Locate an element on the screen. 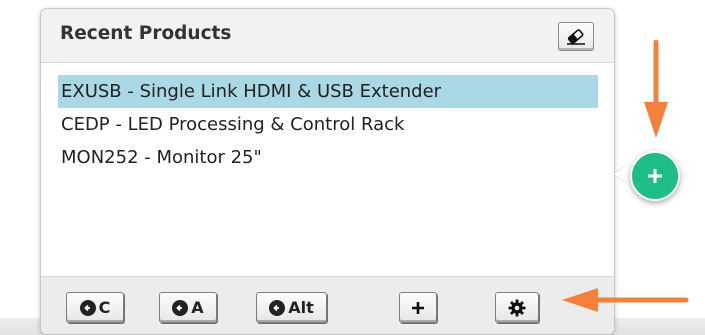 The height and width of the screenshot is (335, 705). annotation-arrow-down is located at coordinates (656, 89).